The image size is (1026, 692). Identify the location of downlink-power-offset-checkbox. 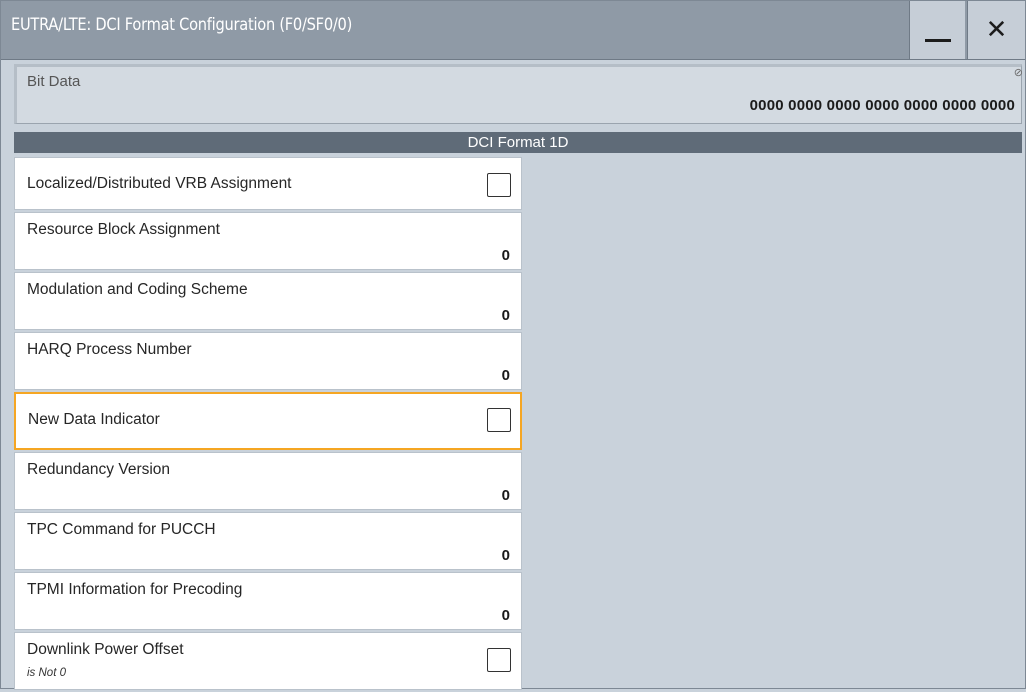
(499, 660).